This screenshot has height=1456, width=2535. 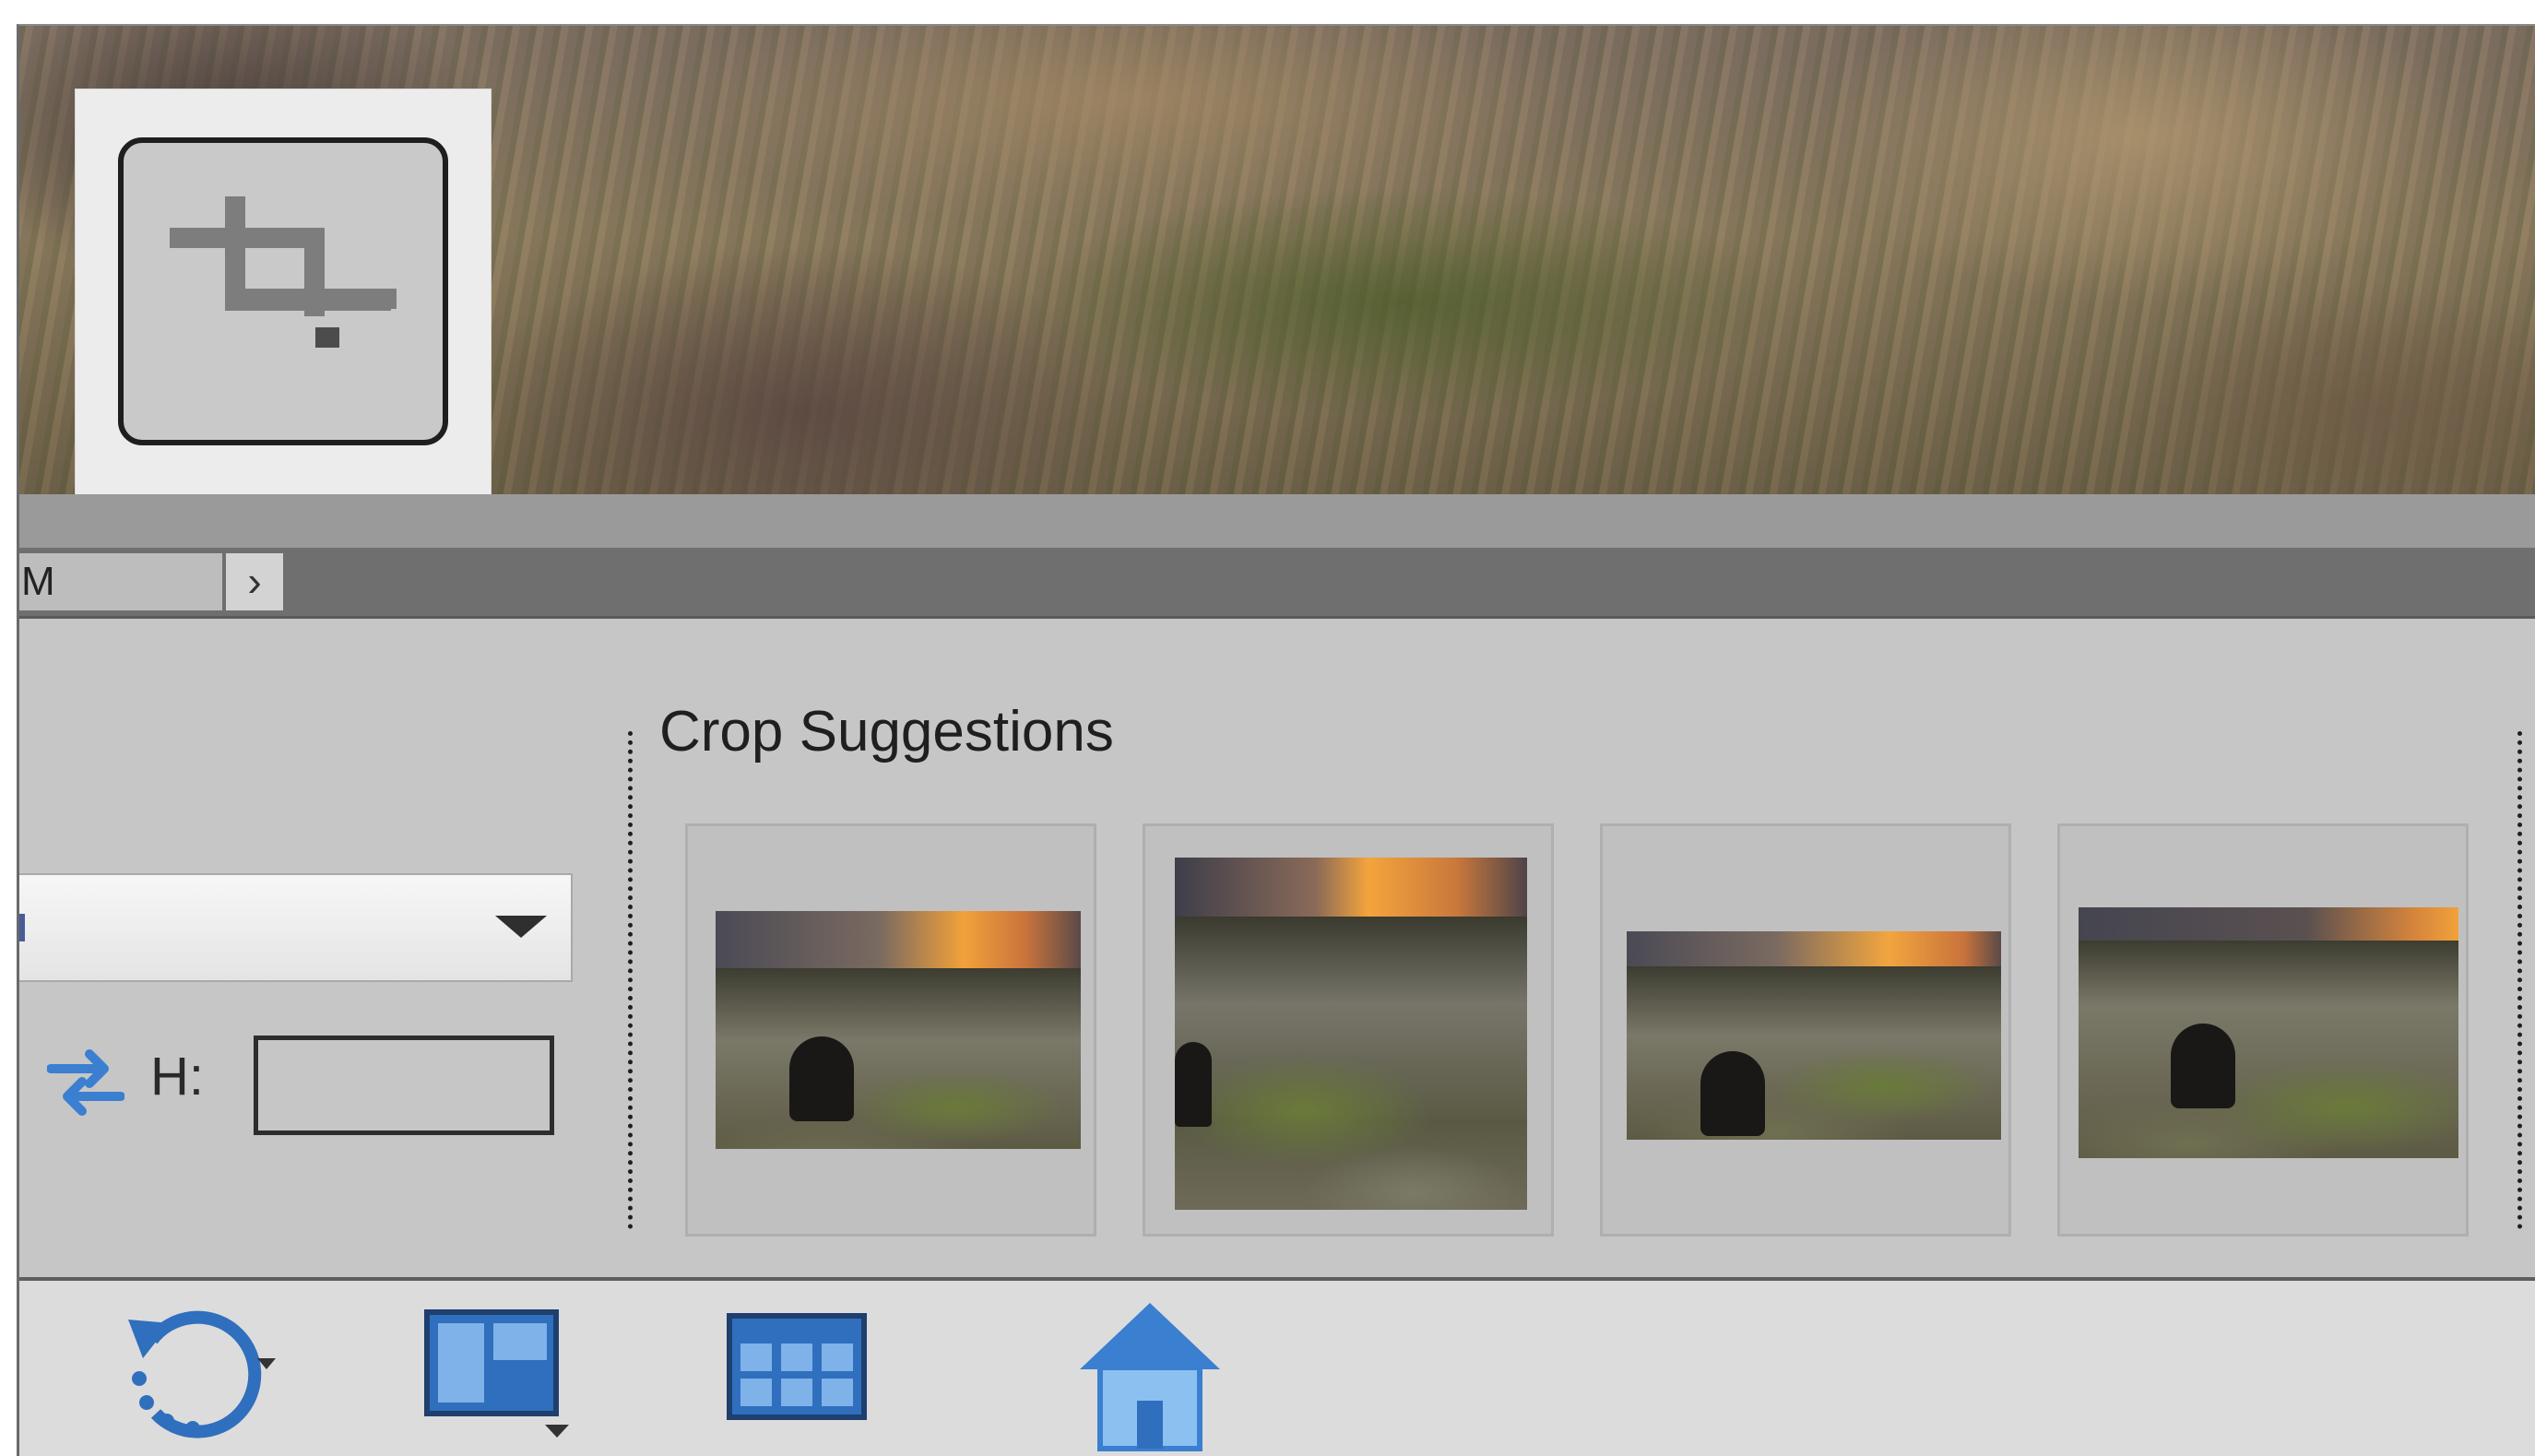 I want to click on chevron-down-icon, so click(x=521, y=927).